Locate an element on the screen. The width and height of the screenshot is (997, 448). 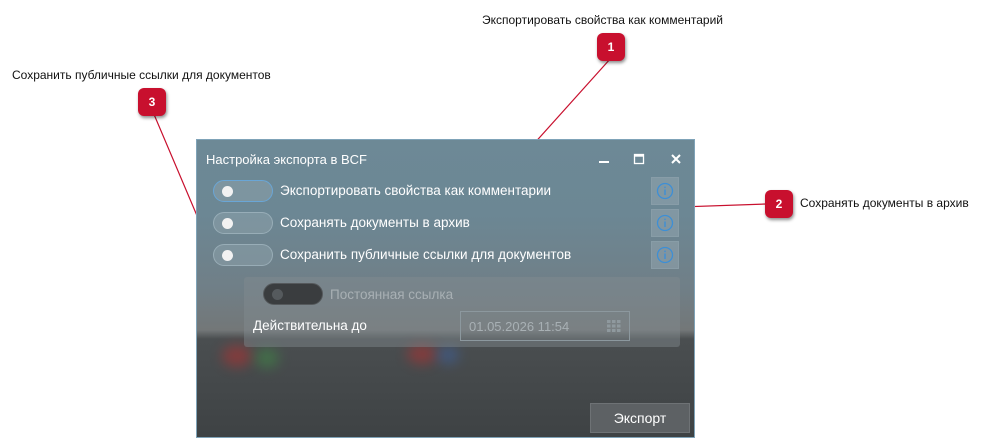
maximize-icon is located at coordinates (639, 159).